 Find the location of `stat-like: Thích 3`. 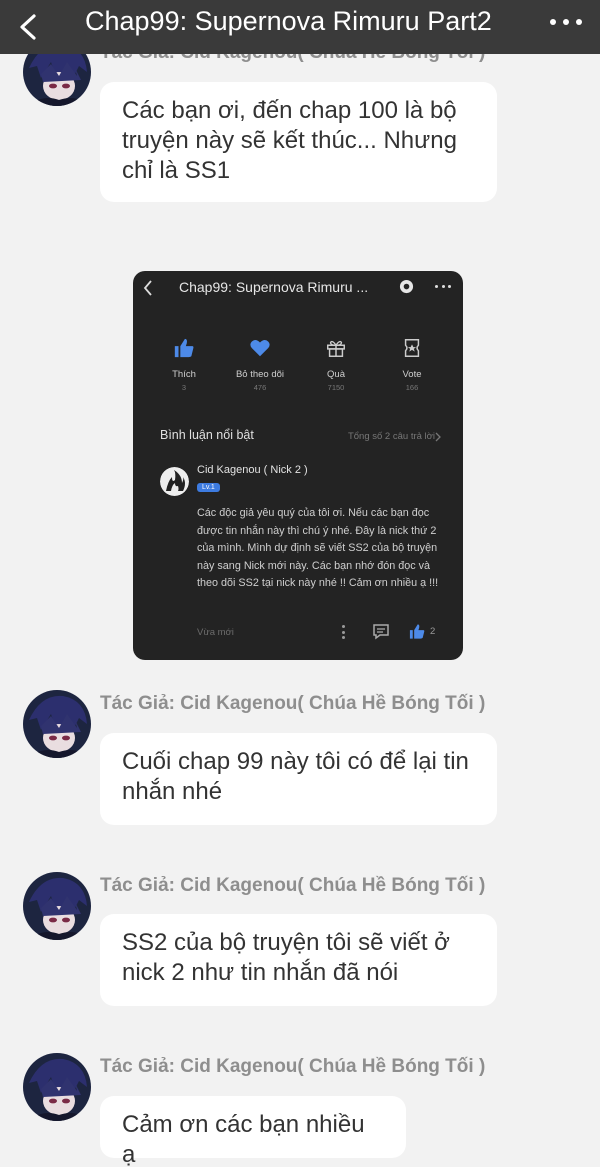

stat-like: Thích 3 is located at coordinates (184, 364).